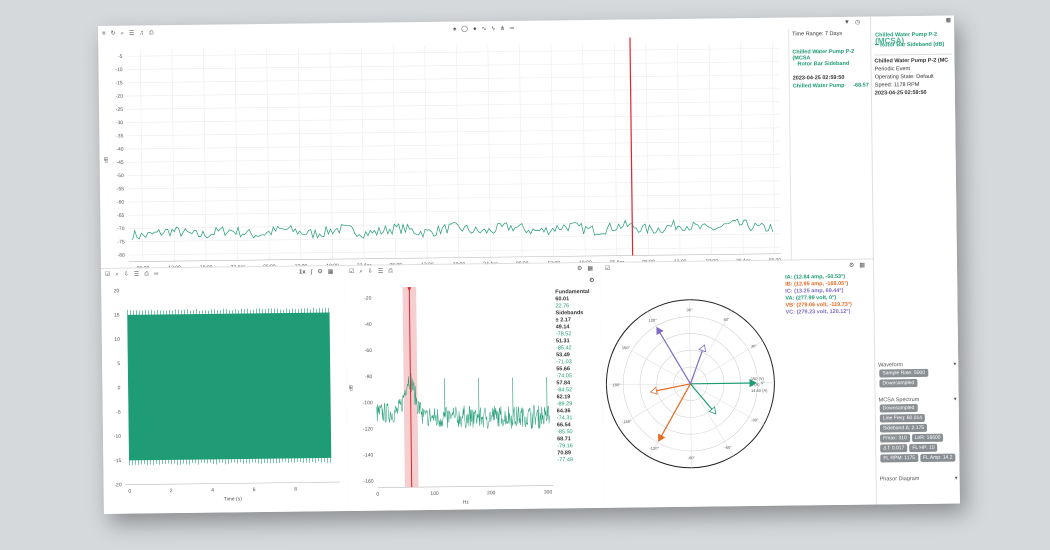 The width and height of the screenshot is (1050, 550). I want to click on refresh-icon: ↻, so click(113, 34).